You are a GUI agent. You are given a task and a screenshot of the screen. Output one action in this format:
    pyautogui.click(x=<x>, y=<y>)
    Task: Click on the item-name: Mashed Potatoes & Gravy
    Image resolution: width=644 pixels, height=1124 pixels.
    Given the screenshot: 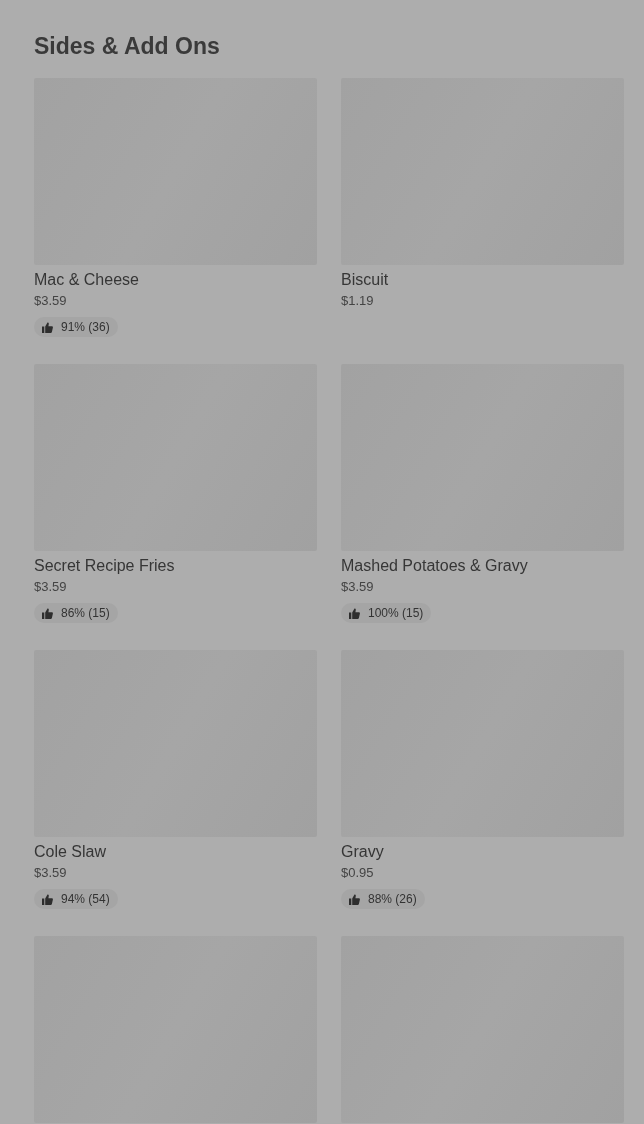 What is the action you would take?
    pyautogui.click(x=434, y=566)
    